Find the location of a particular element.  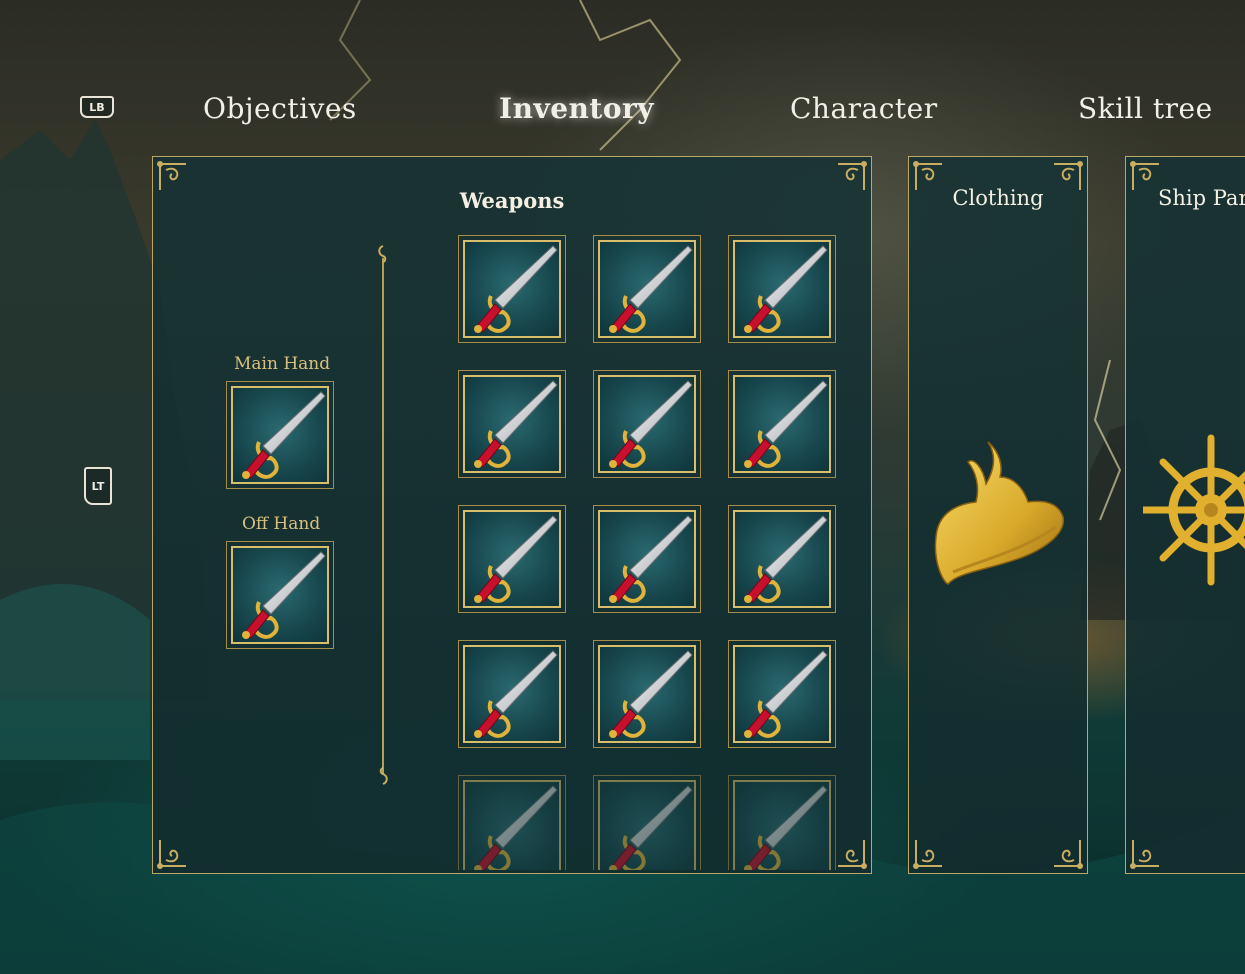

tab-inventory: Inventory is located at coordinates (576, 108).